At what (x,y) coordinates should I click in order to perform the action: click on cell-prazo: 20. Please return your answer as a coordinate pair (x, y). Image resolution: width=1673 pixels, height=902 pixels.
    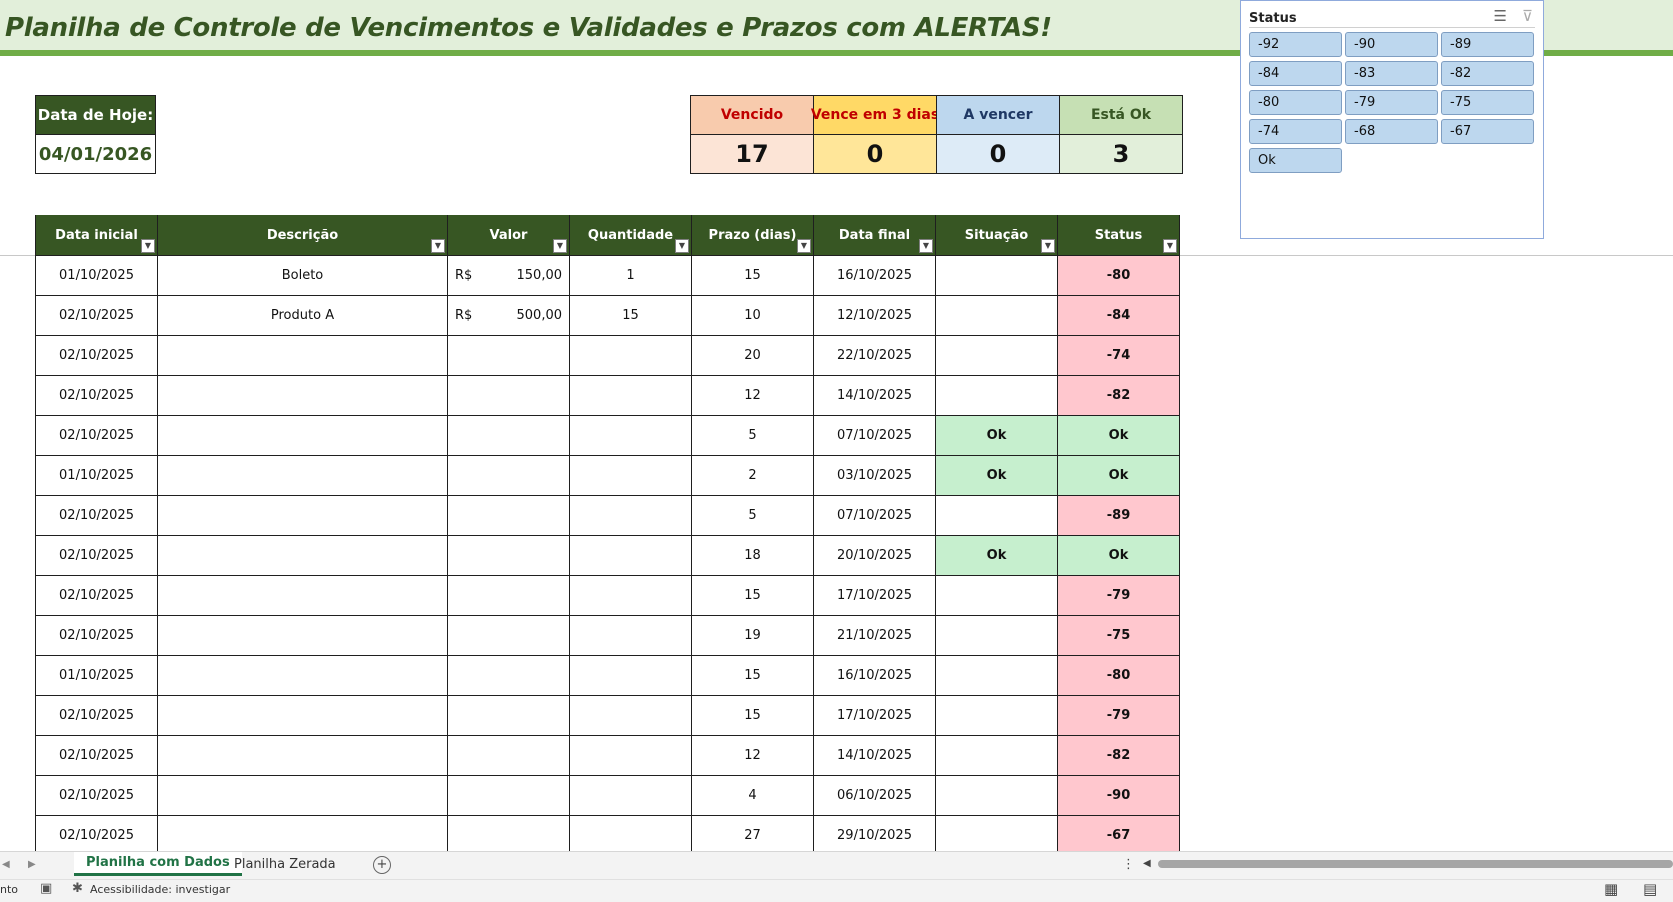
    Looking at the image, I should click on (752, 355).